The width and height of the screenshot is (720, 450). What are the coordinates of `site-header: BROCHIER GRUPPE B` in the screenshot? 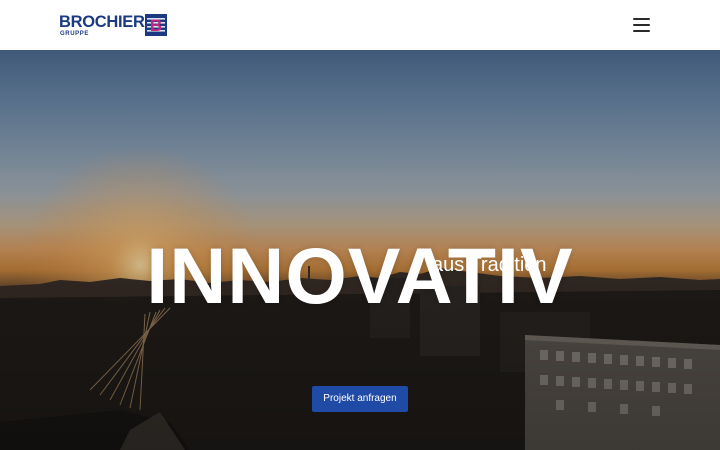 It's located at (360, 25).